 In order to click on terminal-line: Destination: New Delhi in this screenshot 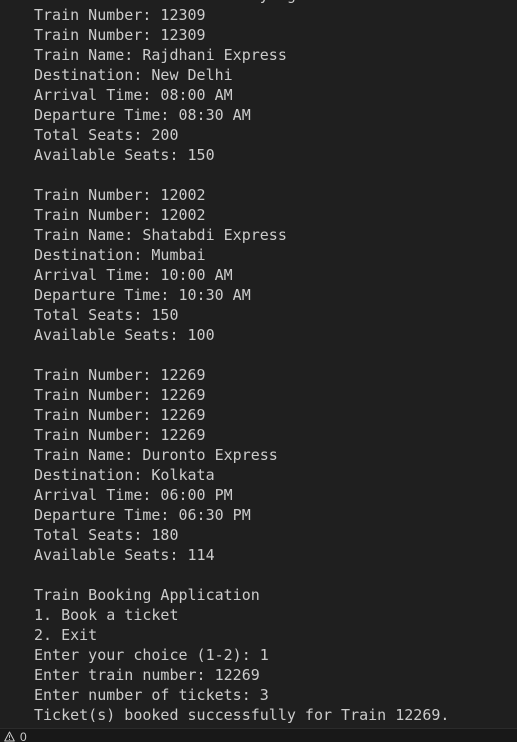, I will do `click(133, 75)`.